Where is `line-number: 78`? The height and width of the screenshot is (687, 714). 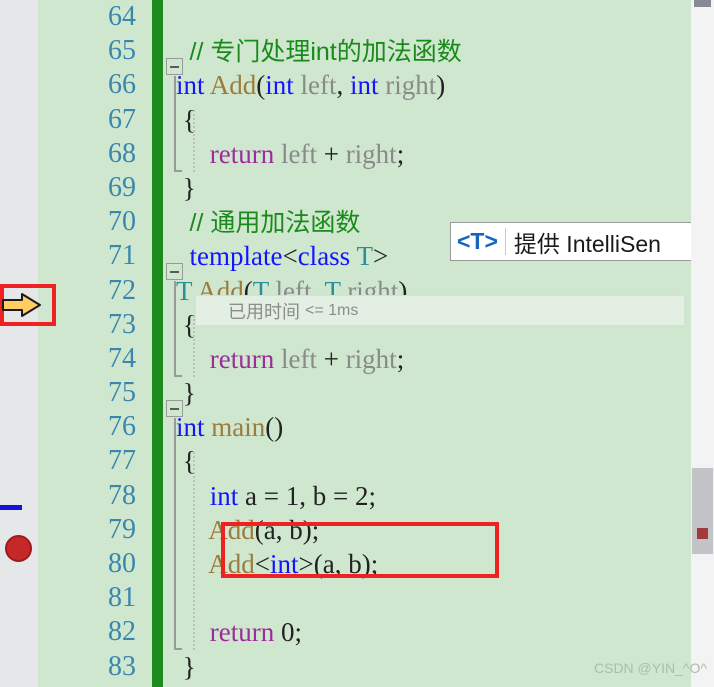 line-number: 78 is located at coordinates (122, 495).